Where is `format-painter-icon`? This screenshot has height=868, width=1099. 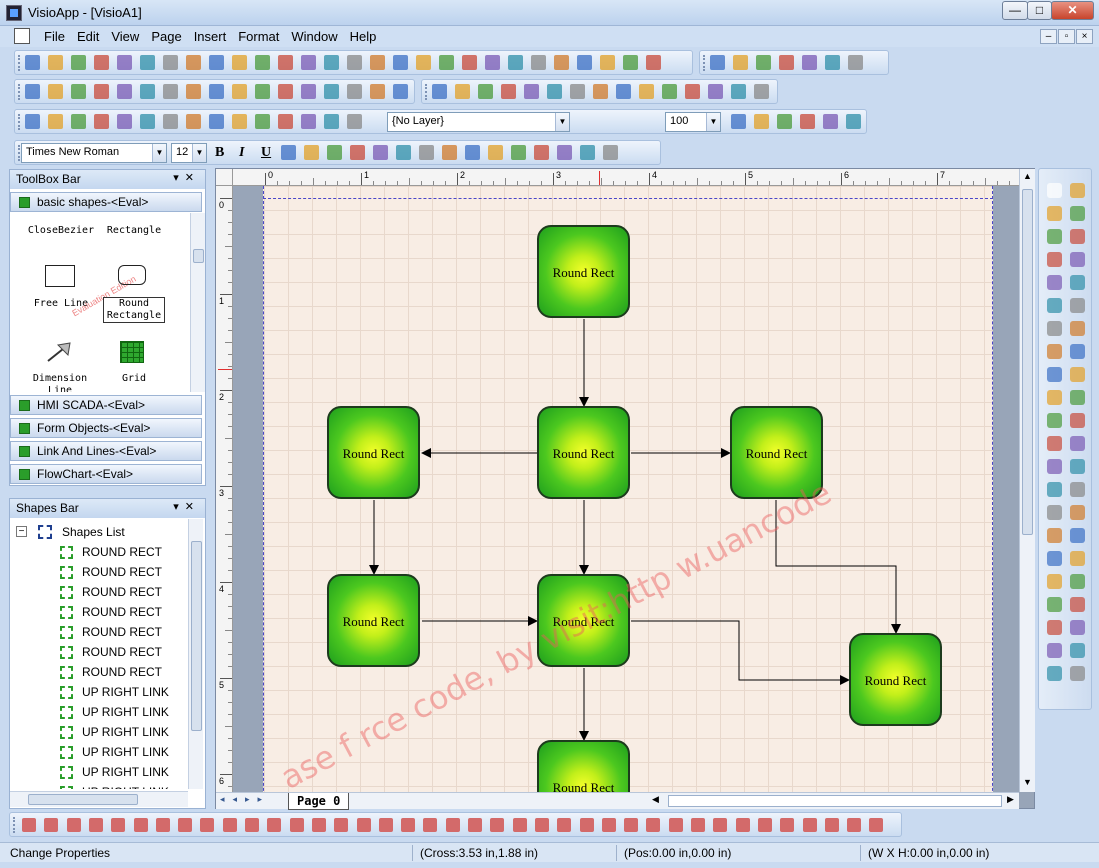
format-painter-icon is located at coordinates (354, 62).